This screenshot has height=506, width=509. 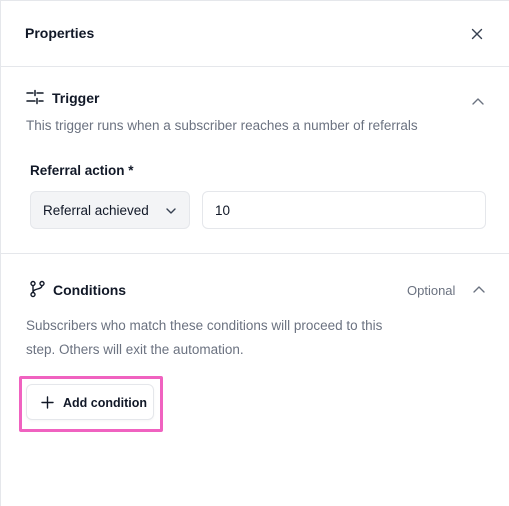 What do you see at coordinates (60, 33) in the screenshot?
I see `panel-title: Properties` at bounding box center [60, 33].